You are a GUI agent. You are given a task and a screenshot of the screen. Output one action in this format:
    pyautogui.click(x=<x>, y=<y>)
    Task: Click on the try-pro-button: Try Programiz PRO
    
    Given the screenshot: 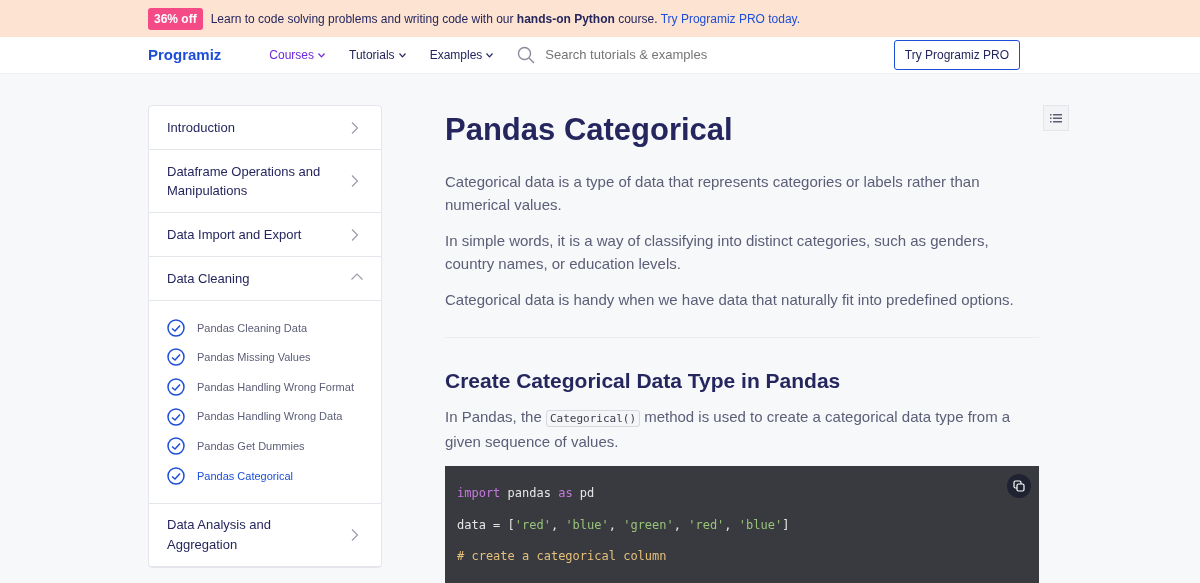 What is the action you would take?
    pyautogui.click(x=956, y=55)
    